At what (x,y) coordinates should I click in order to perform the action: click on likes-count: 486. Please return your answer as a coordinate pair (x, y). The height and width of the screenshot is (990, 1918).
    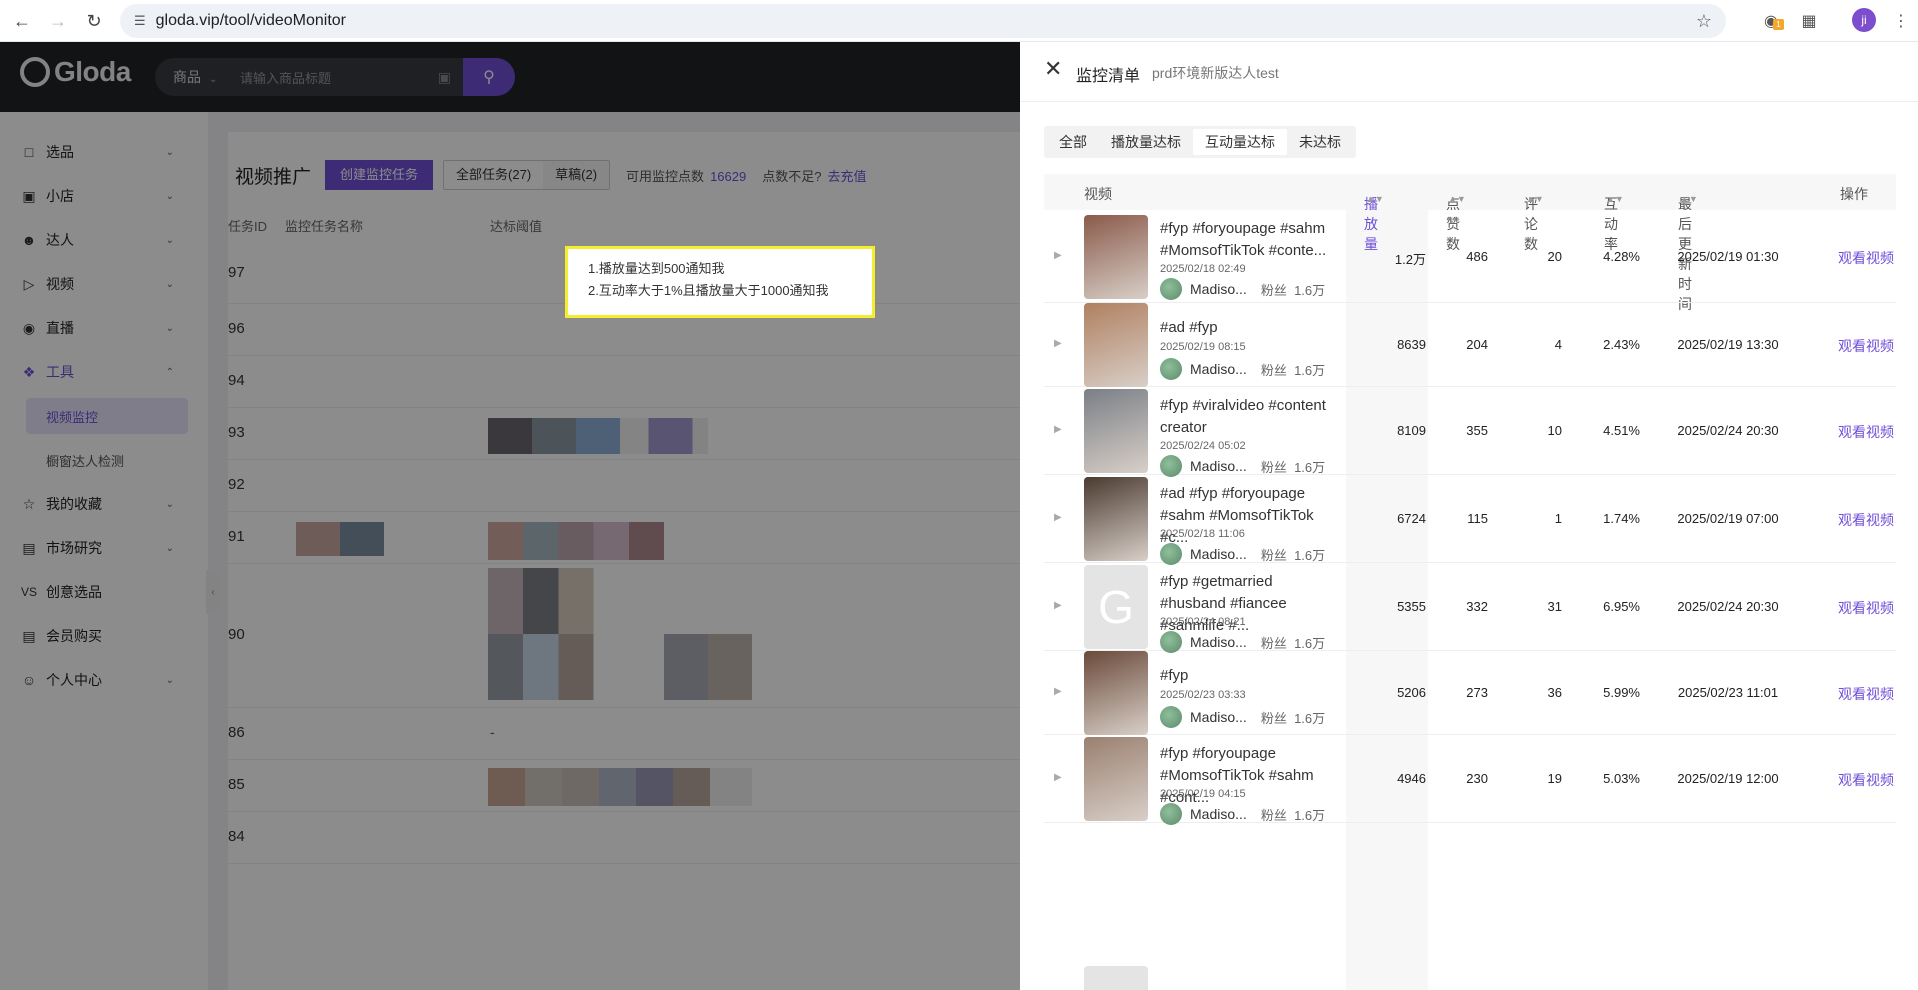
    Looking at the image, I should click on (1477, 256).